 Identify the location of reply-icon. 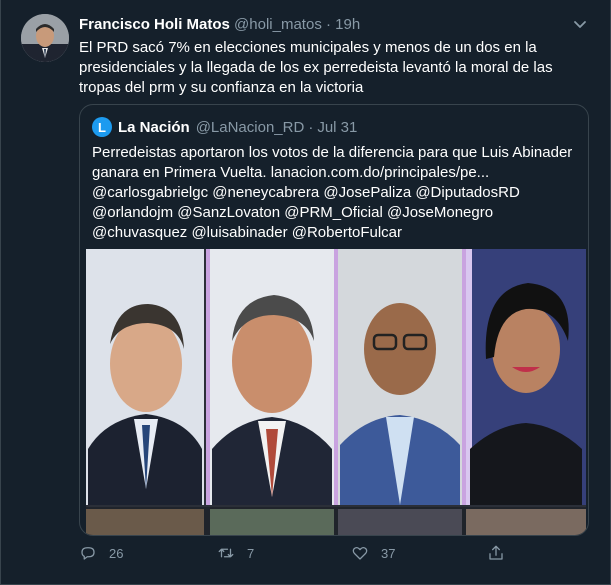
(88, 553).